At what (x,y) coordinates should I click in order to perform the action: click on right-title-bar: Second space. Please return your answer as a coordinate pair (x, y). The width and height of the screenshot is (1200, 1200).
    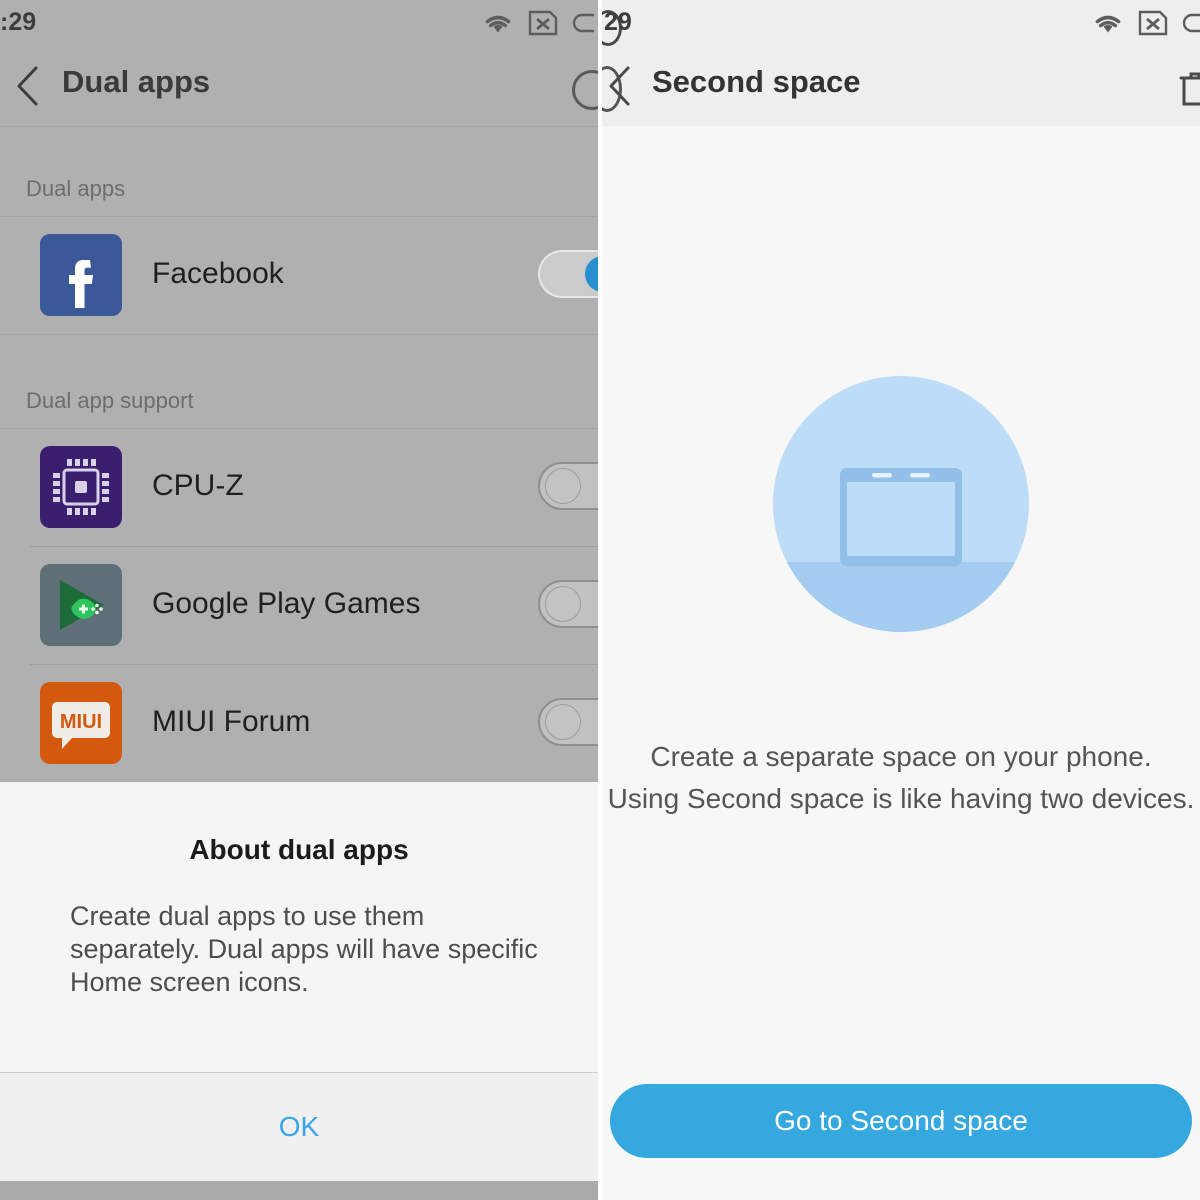
    Looking at the image, I should click on (901, 87).